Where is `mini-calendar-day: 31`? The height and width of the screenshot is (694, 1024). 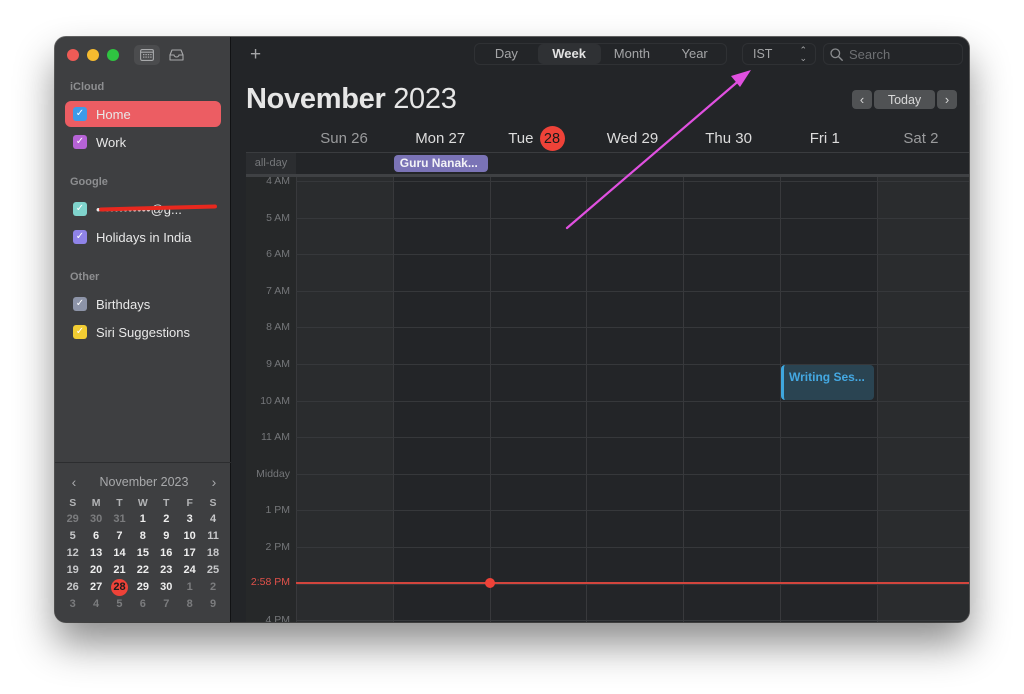 mini-calendar-day: 31 is located at coordinates (119, 519).